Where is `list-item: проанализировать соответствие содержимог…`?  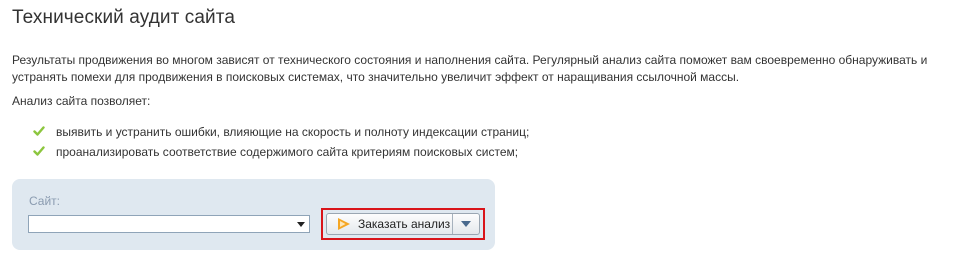
list-item: проанализировать соответствие содержимог… is located at coordinates (280, 154).